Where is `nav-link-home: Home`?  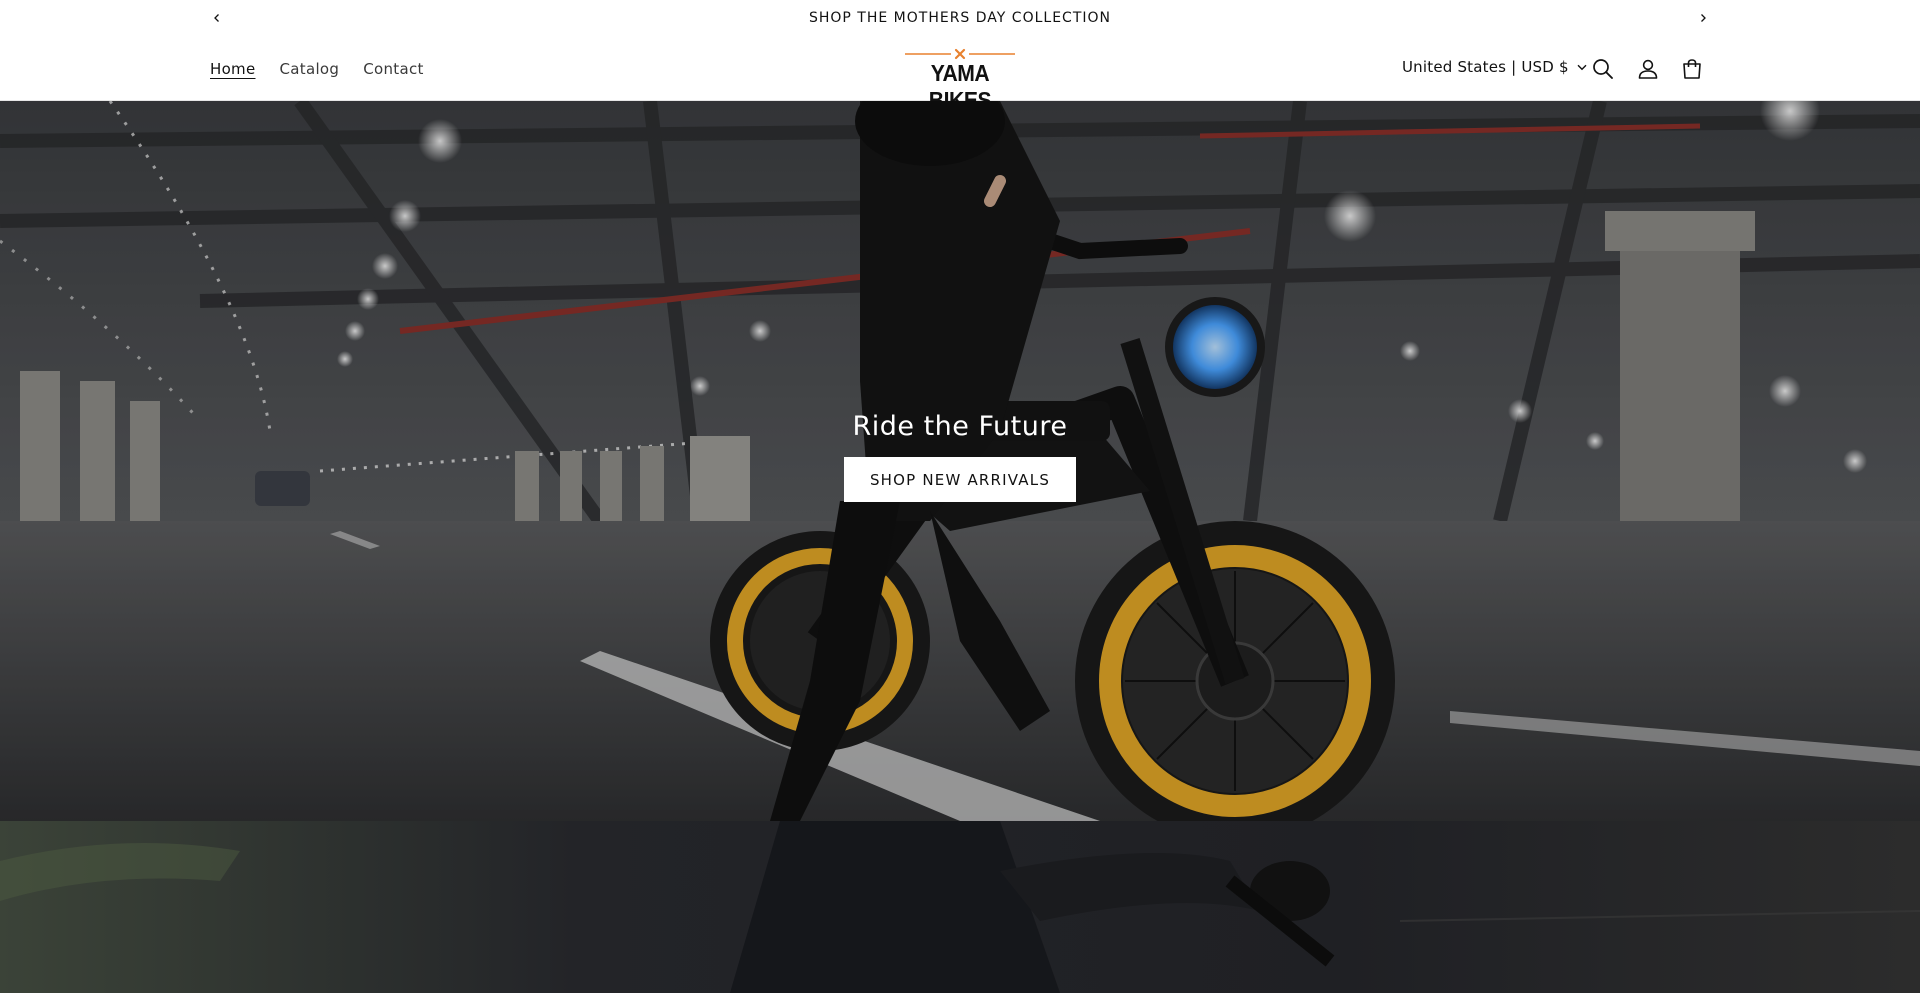 nav-link-home: Home is located at coordinates (233, 69).